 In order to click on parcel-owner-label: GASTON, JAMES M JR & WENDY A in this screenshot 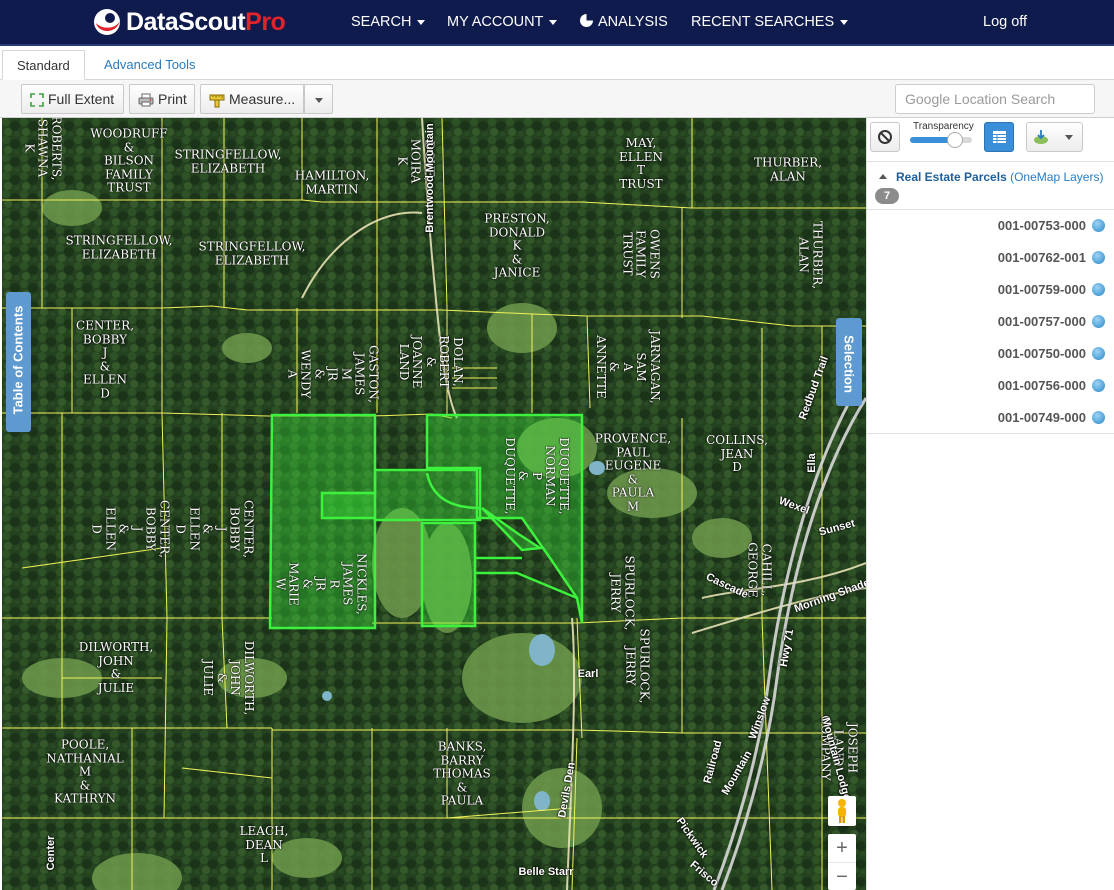, I will do `click(333, 374)`.